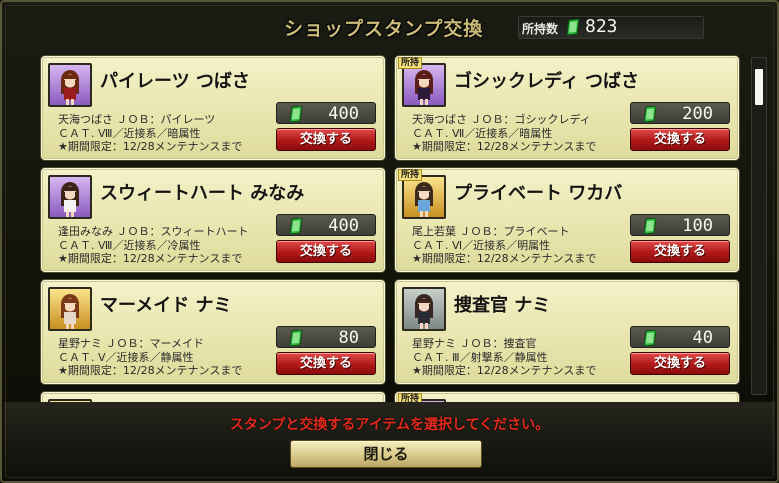 The height and width of the screenshot is (483, 779). Describe the element at coordinates (474, 343) in the screenshot. I see `item-job: 星野ナミ ＪＯＢ：捜査官` at that location.